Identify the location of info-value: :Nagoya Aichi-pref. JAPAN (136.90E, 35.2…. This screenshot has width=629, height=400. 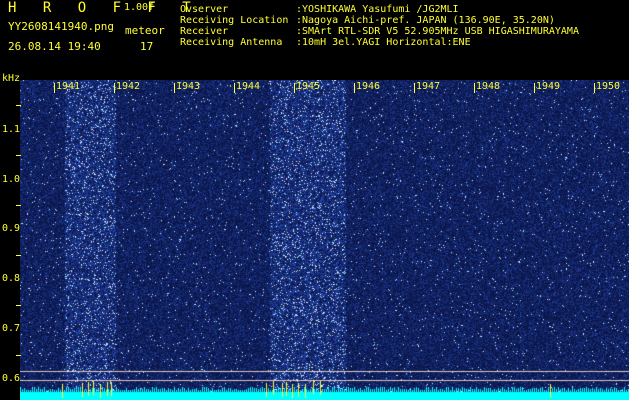
(425, 20).